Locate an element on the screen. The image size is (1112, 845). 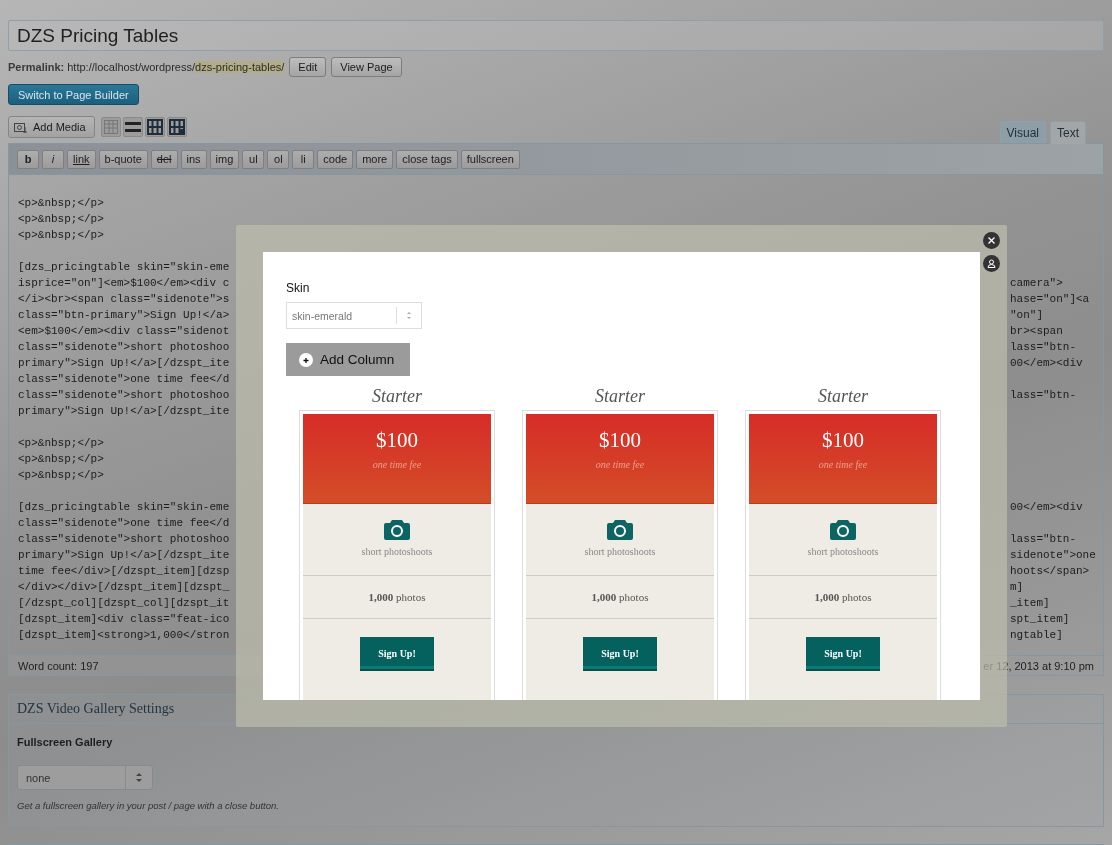
quicktag-button: ins is located at coordinates (193, 159).